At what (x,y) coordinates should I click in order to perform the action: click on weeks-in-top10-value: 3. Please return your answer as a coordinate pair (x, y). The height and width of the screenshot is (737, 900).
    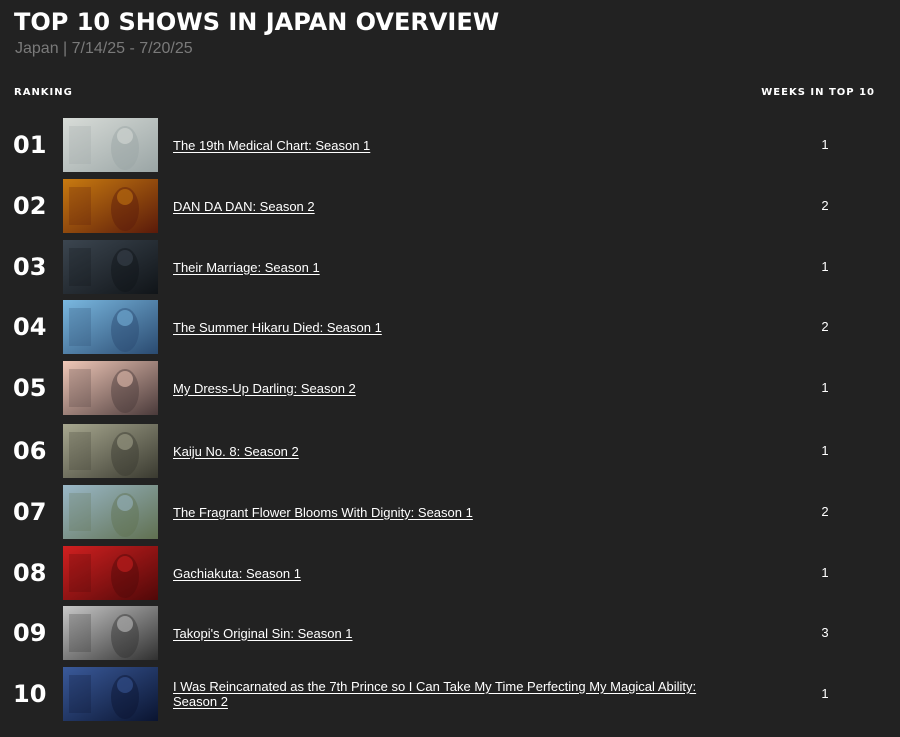
    Looking at the image, I should click on (825, 632).